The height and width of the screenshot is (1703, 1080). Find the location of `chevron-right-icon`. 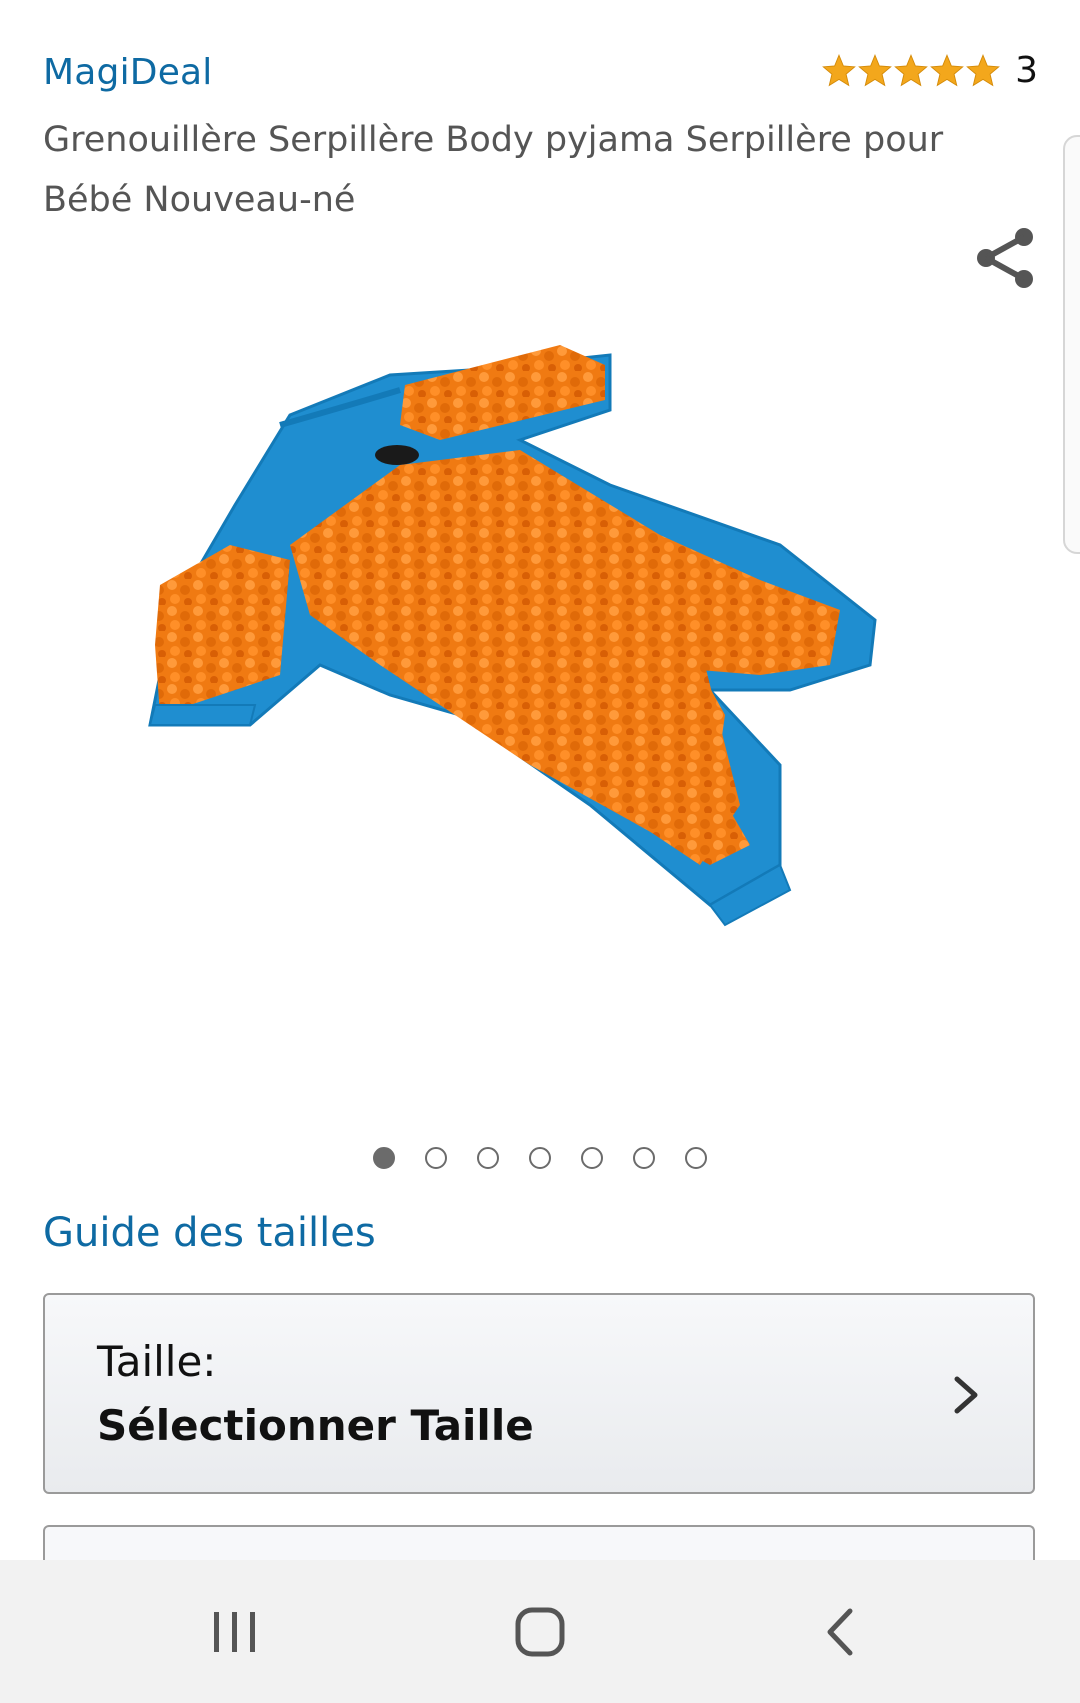

chevron-right-icon is located at coordinates (966, 1395).